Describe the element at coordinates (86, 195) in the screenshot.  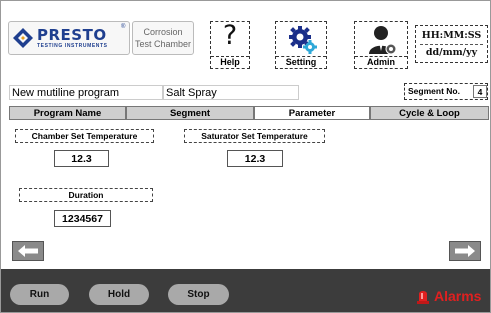
I see `duration-label: Duration` at that location.